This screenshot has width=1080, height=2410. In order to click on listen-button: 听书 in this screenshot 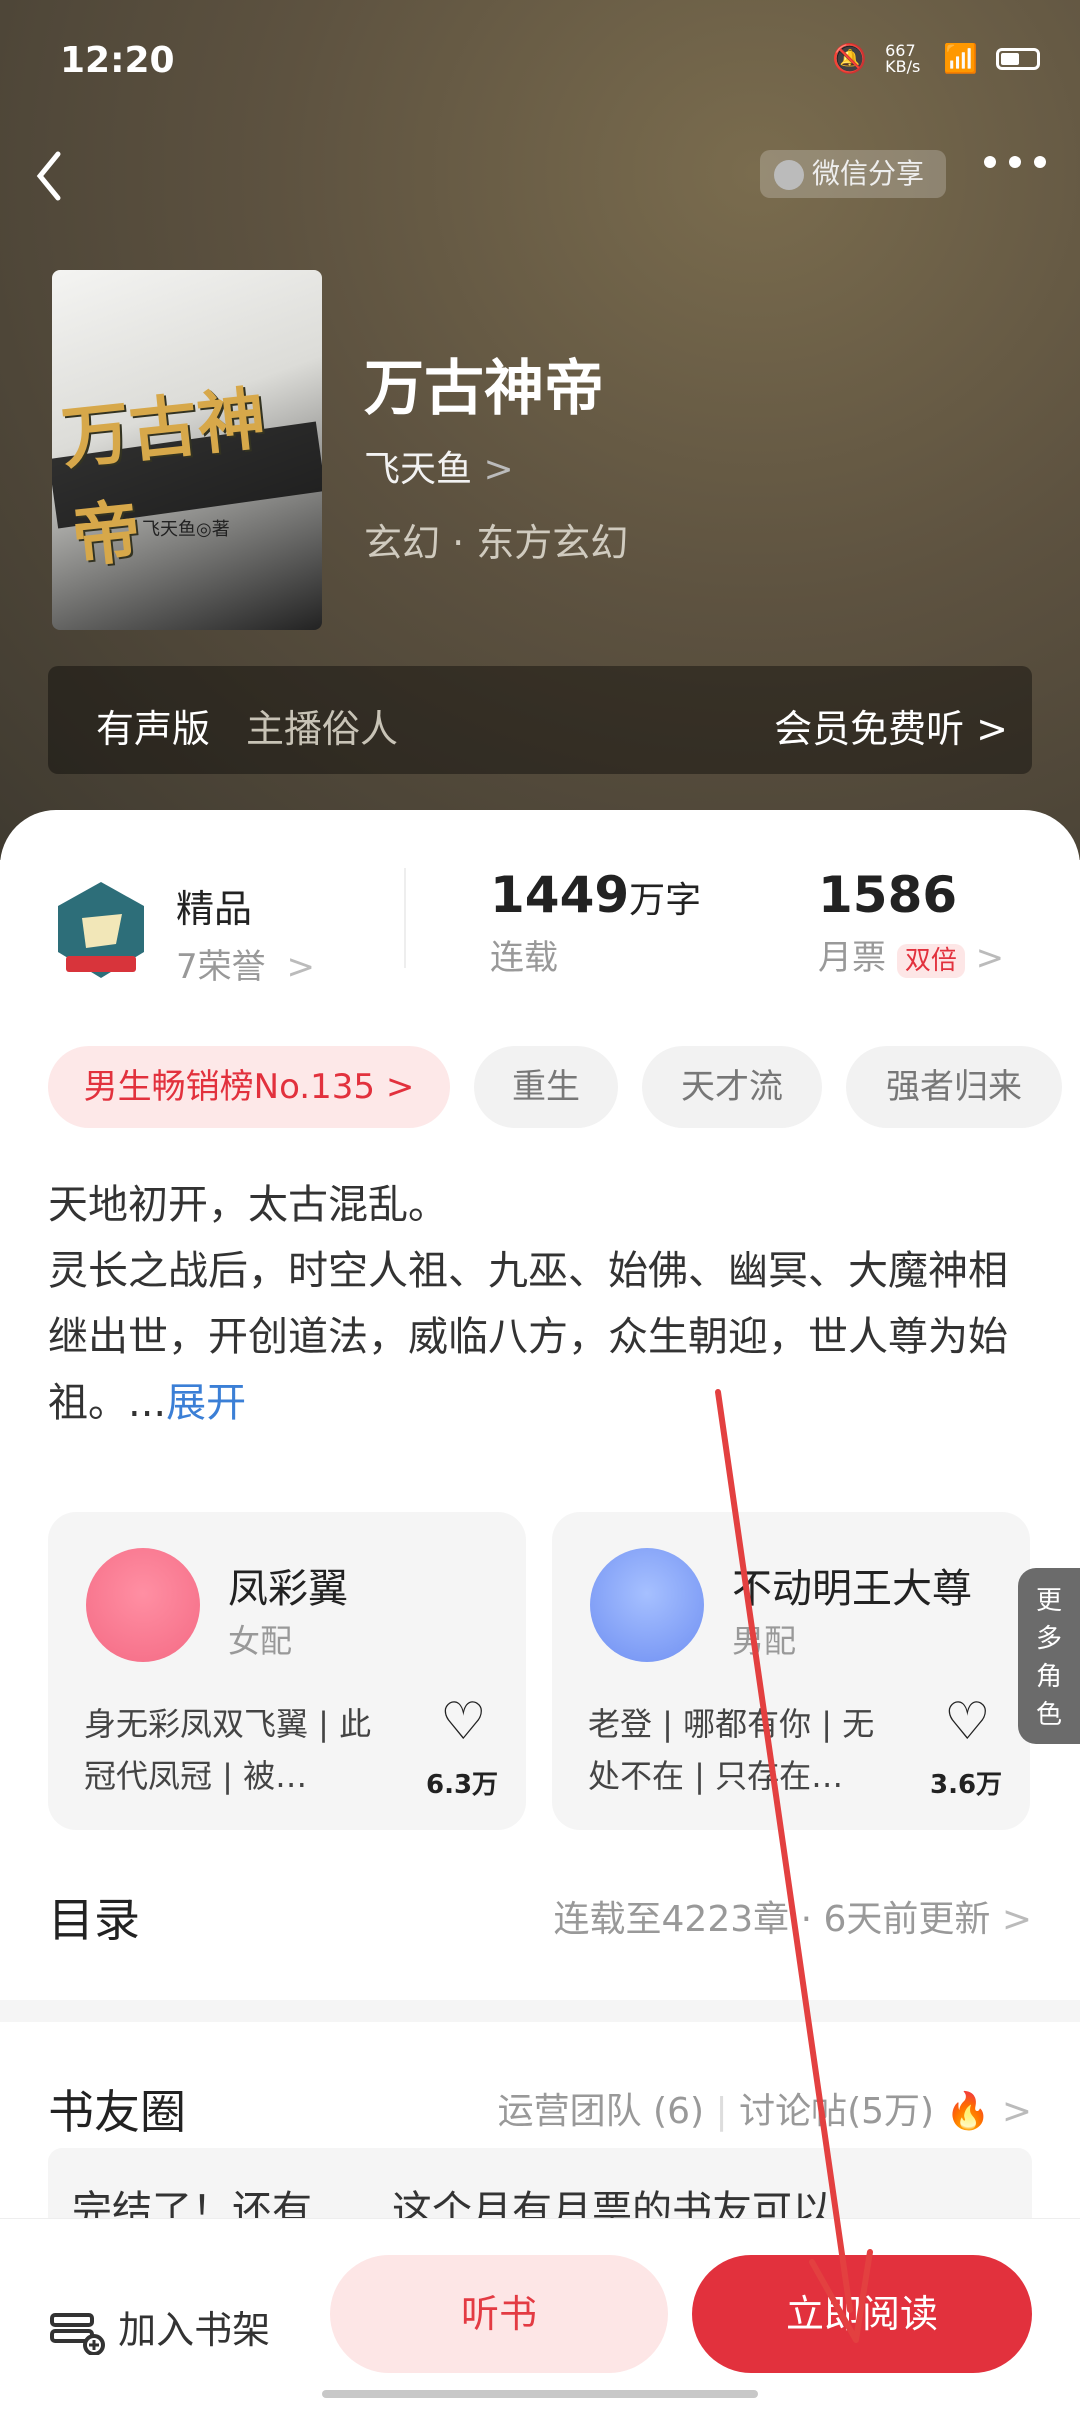, I will do `click(499, 2314)`.